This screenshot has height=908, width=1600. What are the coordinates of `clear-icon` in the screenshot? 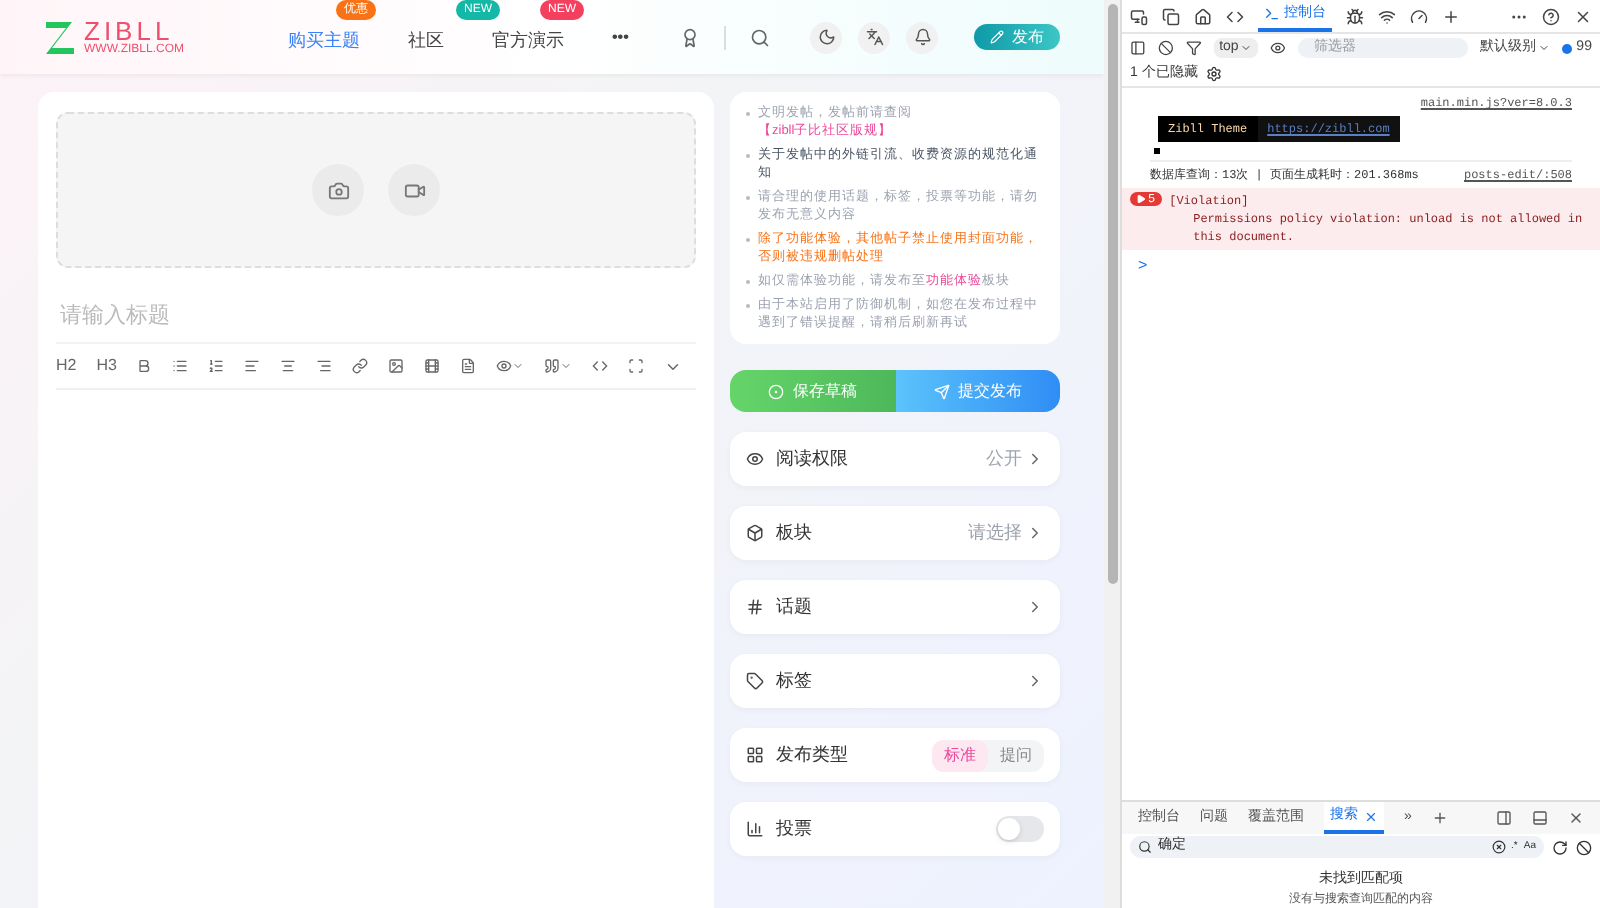 It's located at (1165, 48).